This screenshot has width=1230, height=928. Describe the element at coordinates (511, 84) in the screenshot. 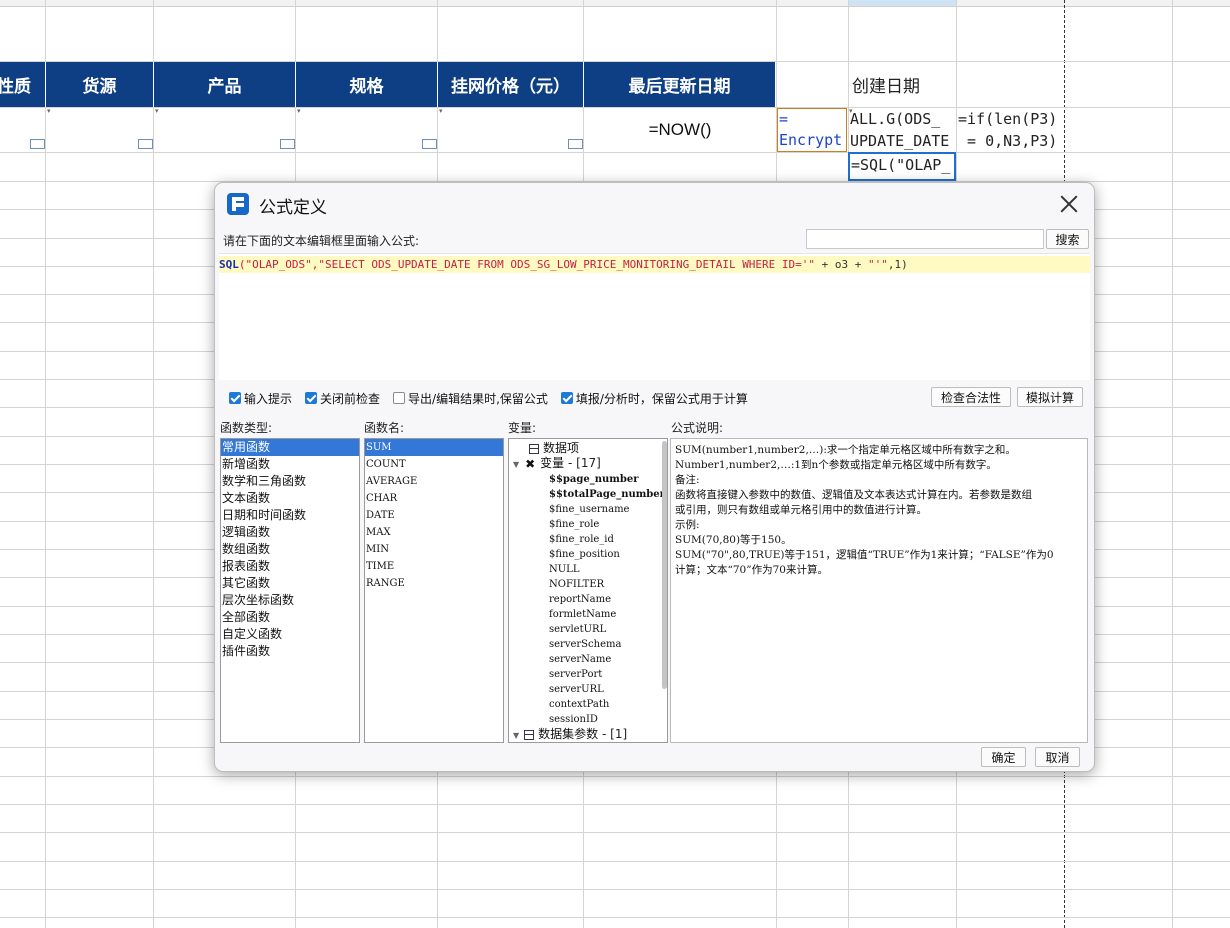

I see `header-cell-price: 挂网价格（元）` at that location.